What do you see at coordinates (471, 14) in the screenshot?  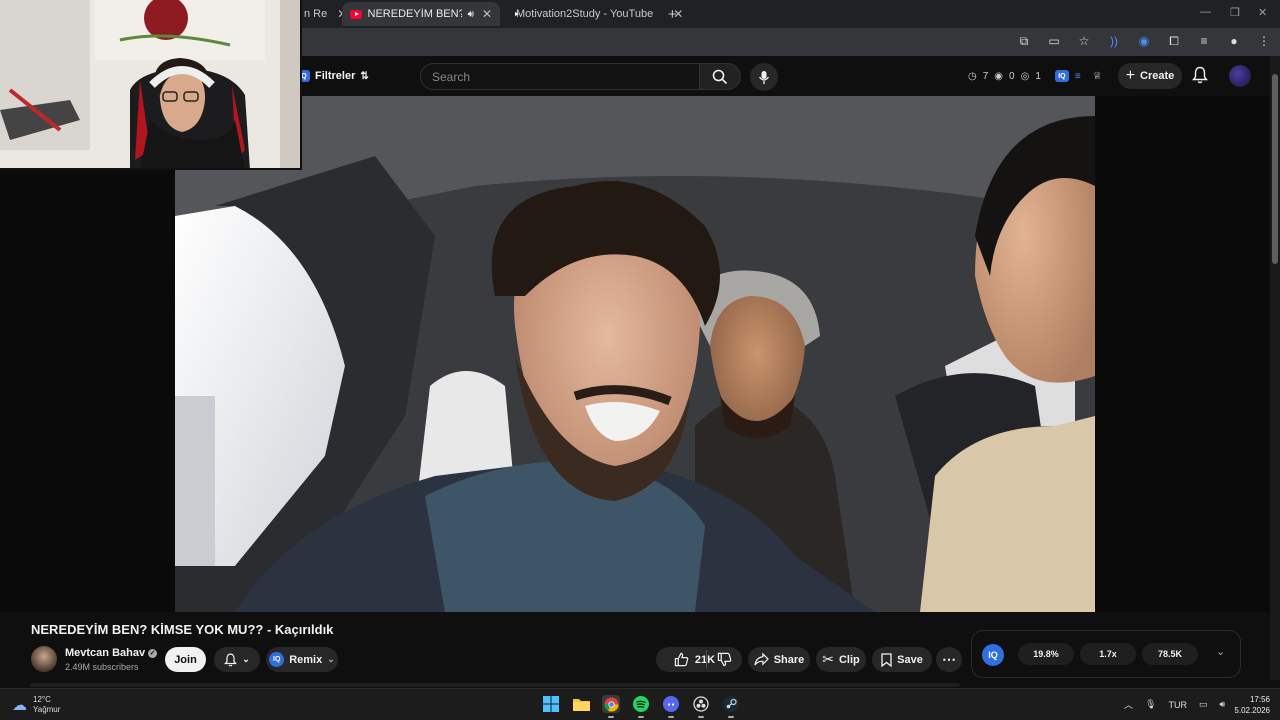 I see `speaker-icon: 🔊︎` at bounding box center [471, 14].